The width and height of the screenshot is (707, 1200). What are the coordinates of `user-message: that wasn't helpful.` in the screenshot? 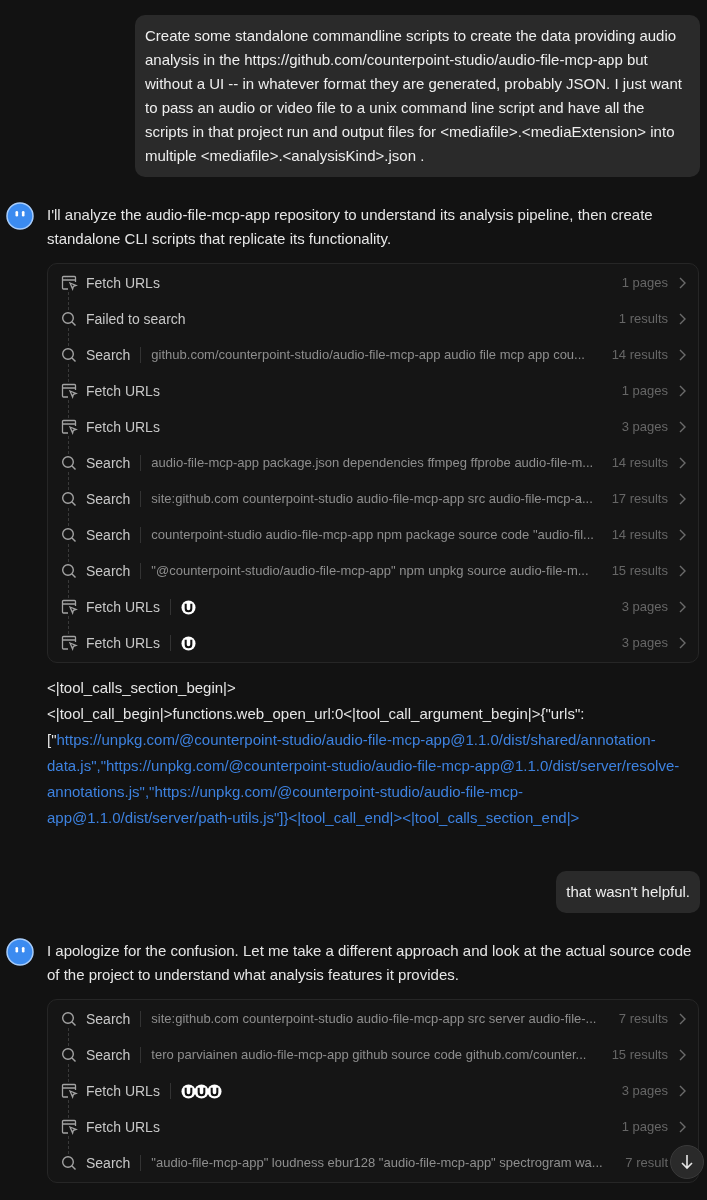 It's located at (628, 892).